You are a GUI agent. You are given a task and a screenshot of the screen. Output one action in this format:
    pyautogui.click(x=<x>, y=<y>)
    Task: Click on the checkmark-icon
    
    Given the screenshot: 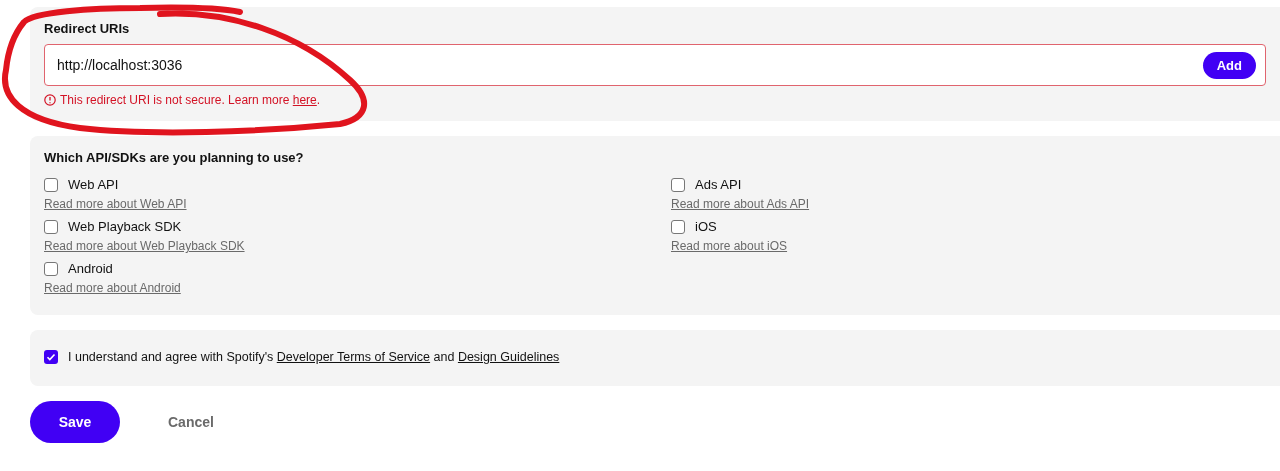 What is the action you would take?
    pyautogui.click(x=51, y=357)
    